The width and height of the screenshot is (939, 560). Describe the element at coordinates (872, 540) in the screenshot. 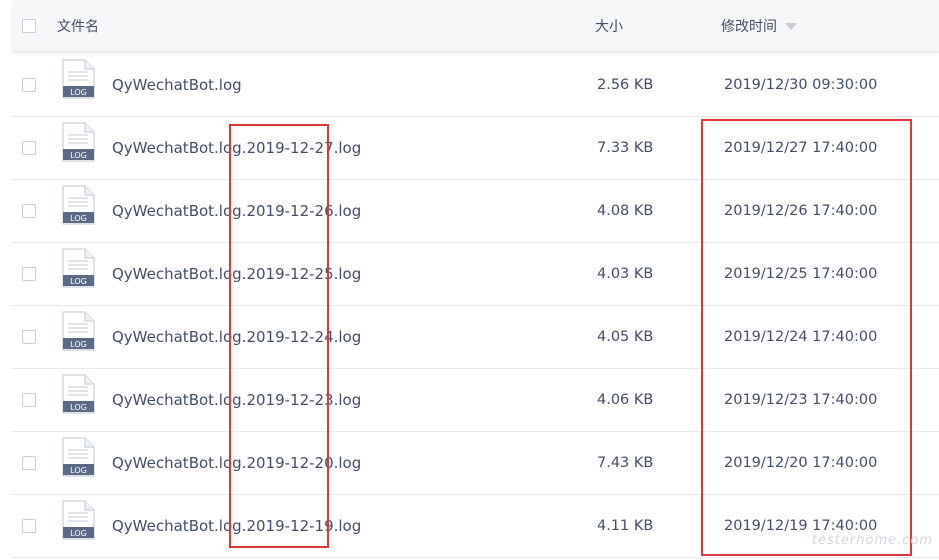

I see `watermark: testerhome.com` at that location.